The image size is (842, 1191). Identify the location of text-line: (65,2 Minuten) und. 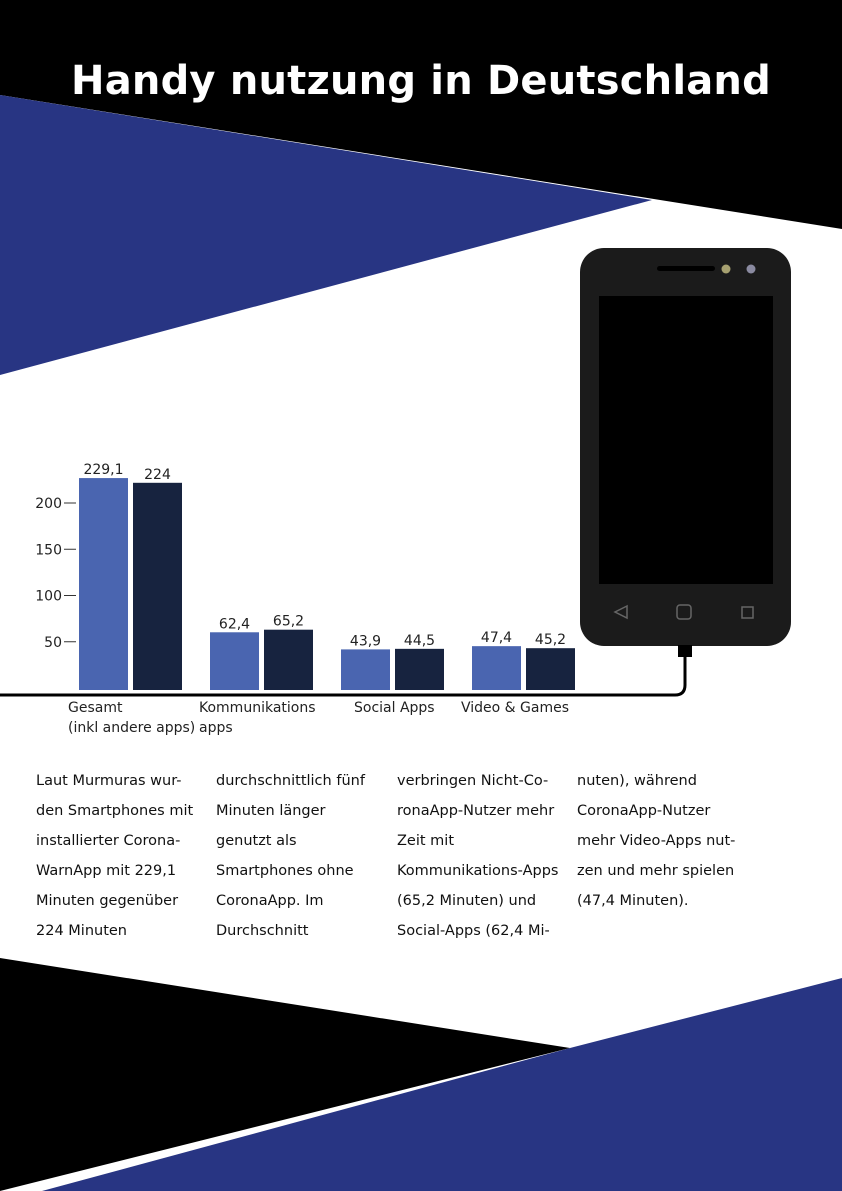
(467, 901).